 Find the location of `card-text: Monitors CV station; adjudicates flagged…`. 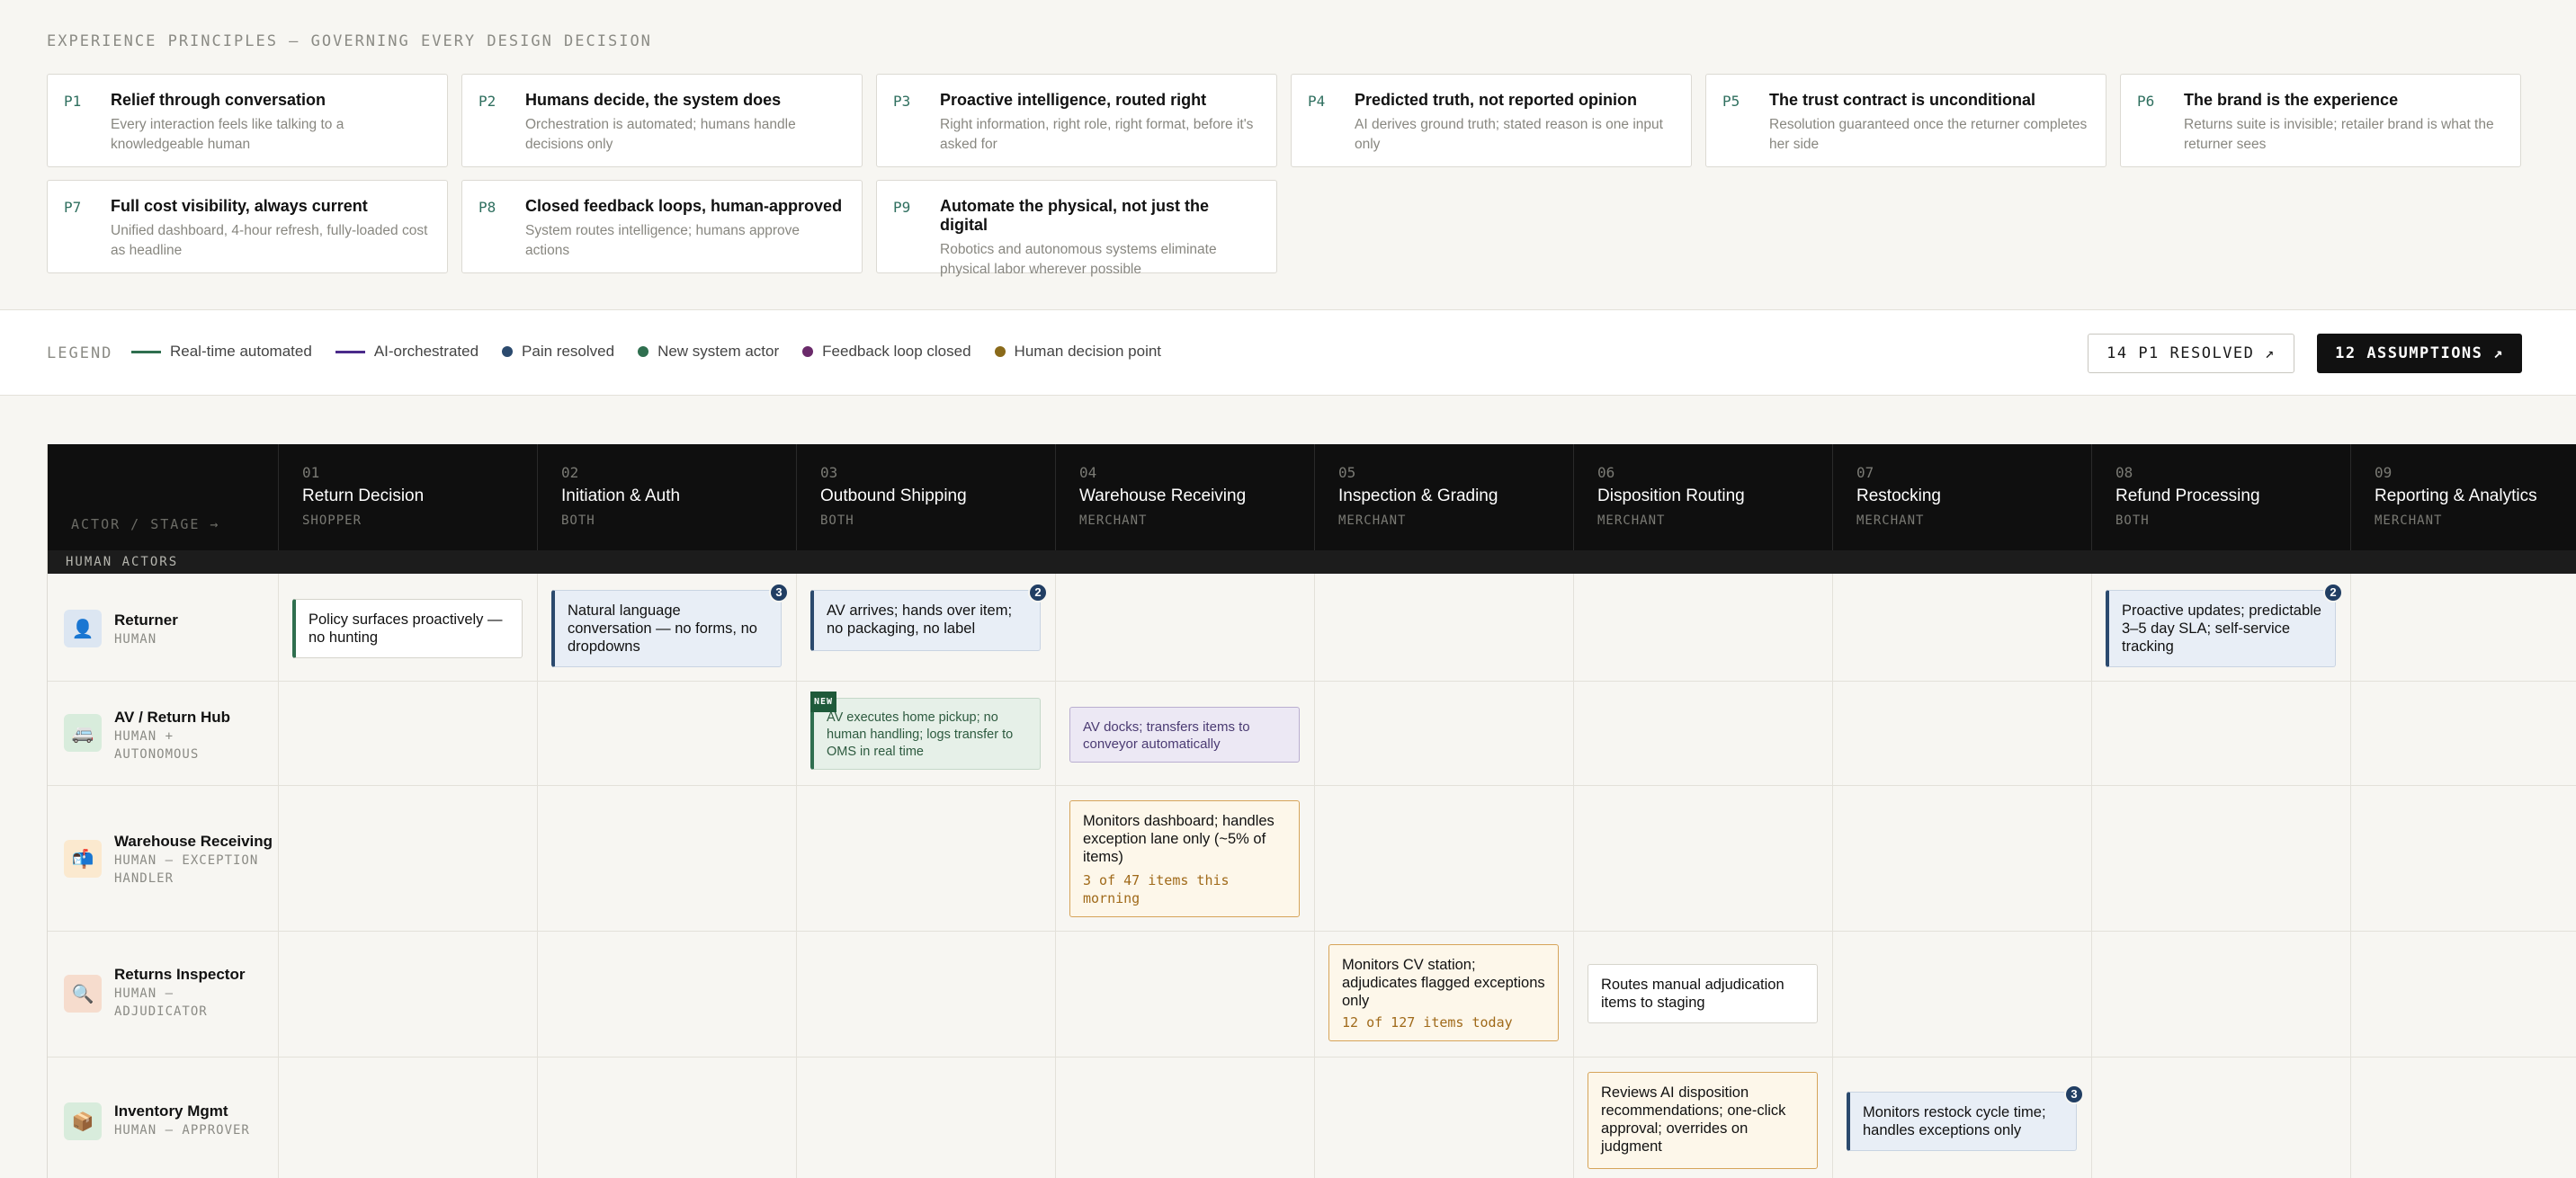

card-text: Monitors CV station; adjudicates flagged… is located at coordinates (1443, 983).